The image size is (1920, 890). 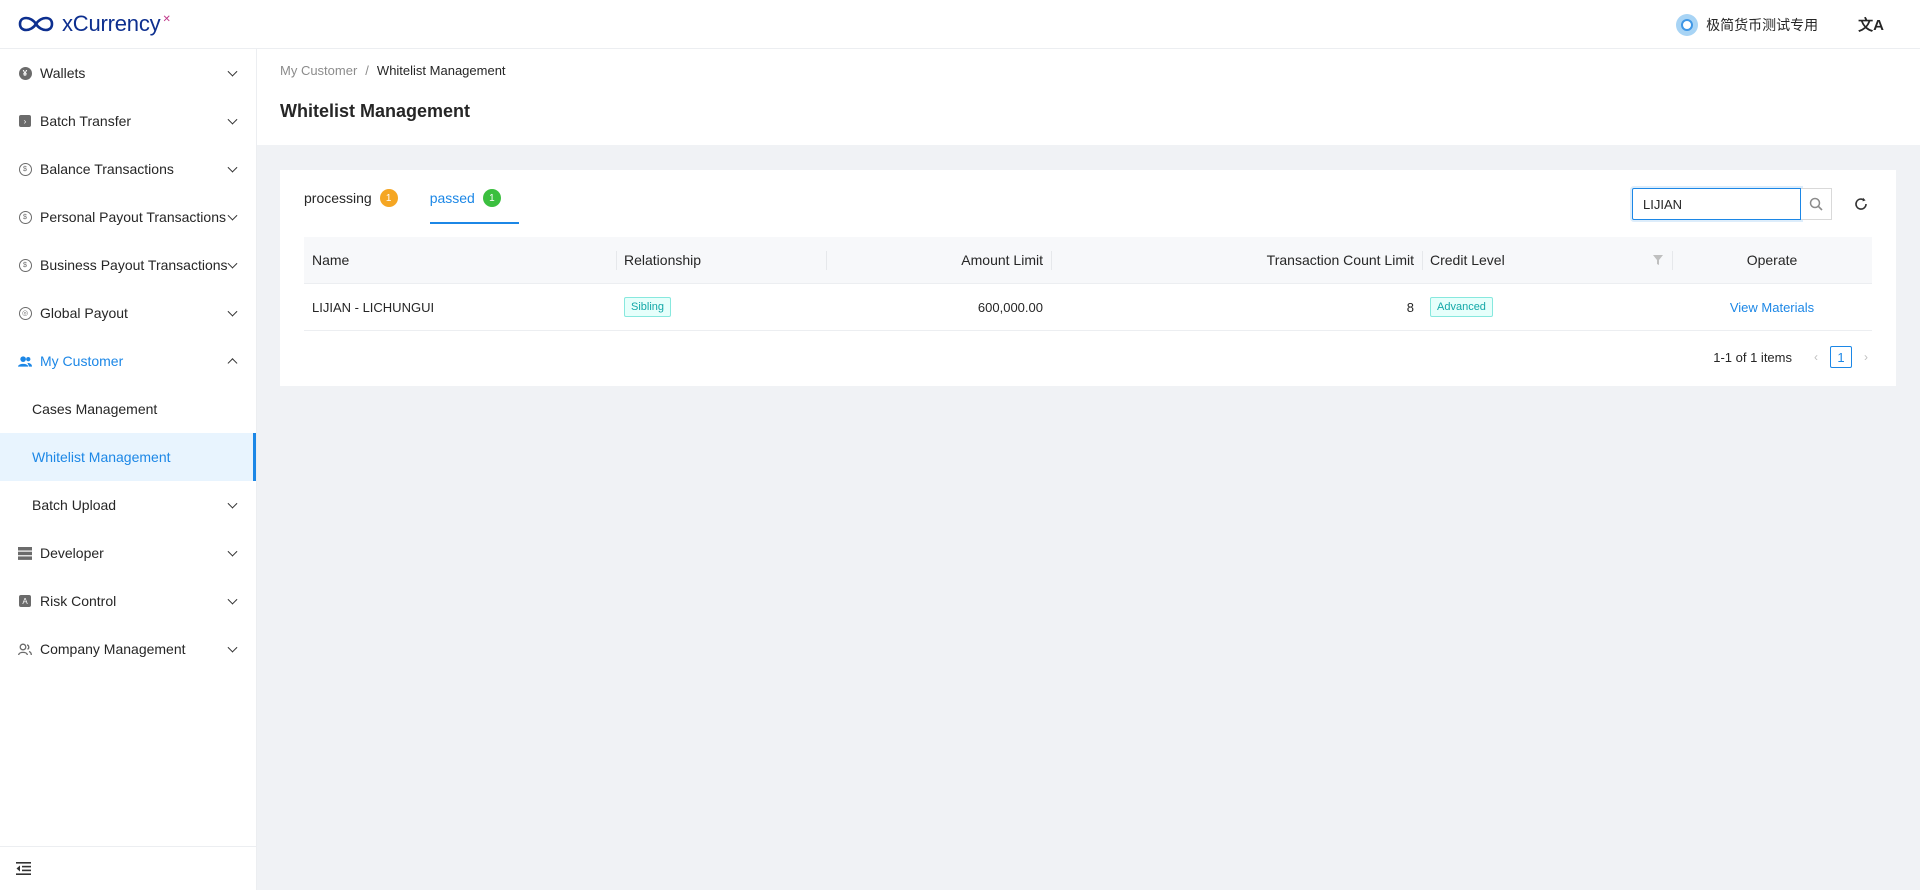 What do you see at coordinates (331, 260) in the screenshot?
I see `column-header-name: Name` at bounding box center [331, 260].